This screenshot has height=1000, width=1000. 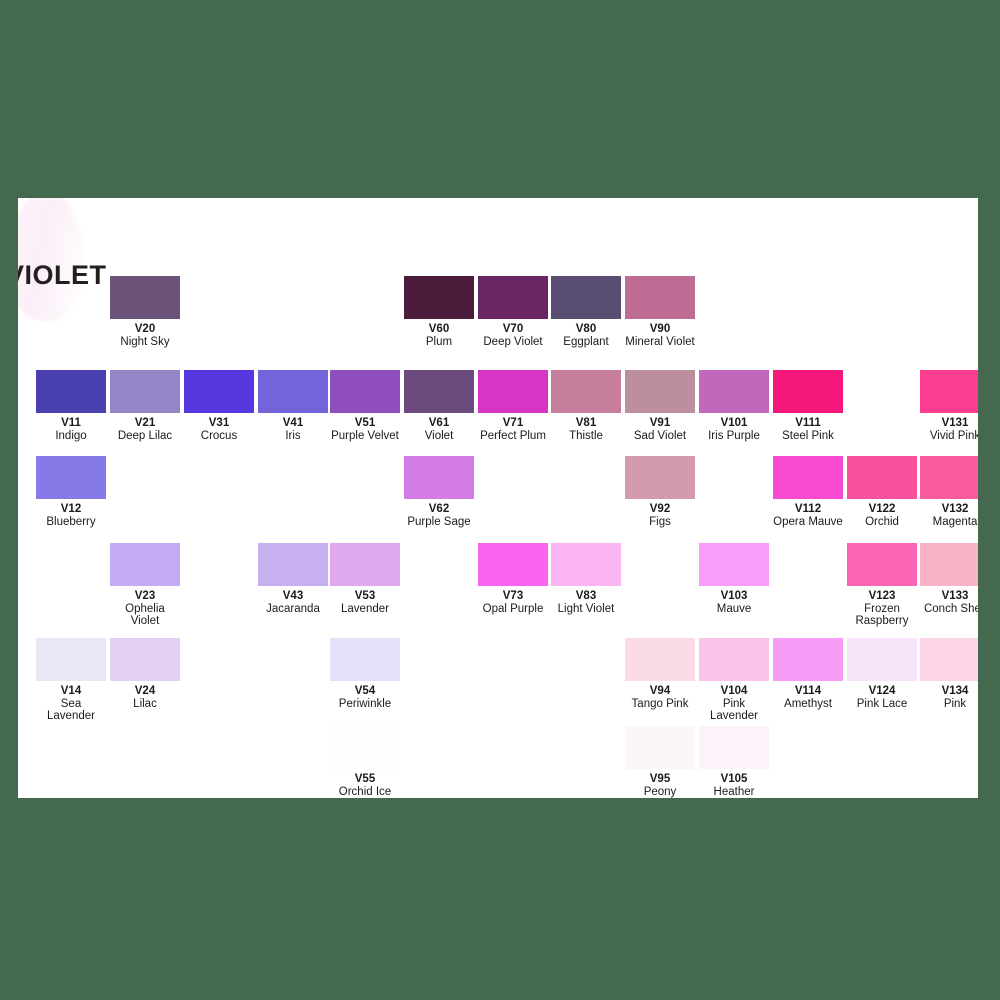 I want to click on swatch-cell: V81 Thistle, so click(x=586, y=406).